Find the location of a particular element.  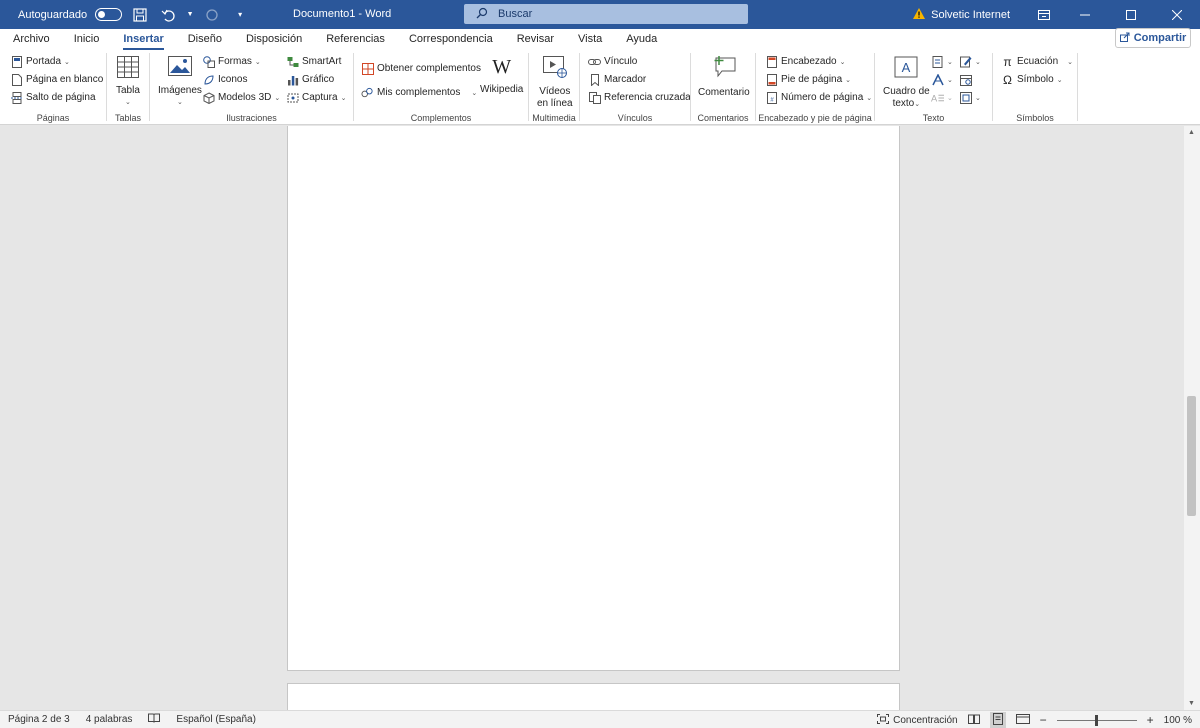

close-icon is located at coordinates (1177, 14).